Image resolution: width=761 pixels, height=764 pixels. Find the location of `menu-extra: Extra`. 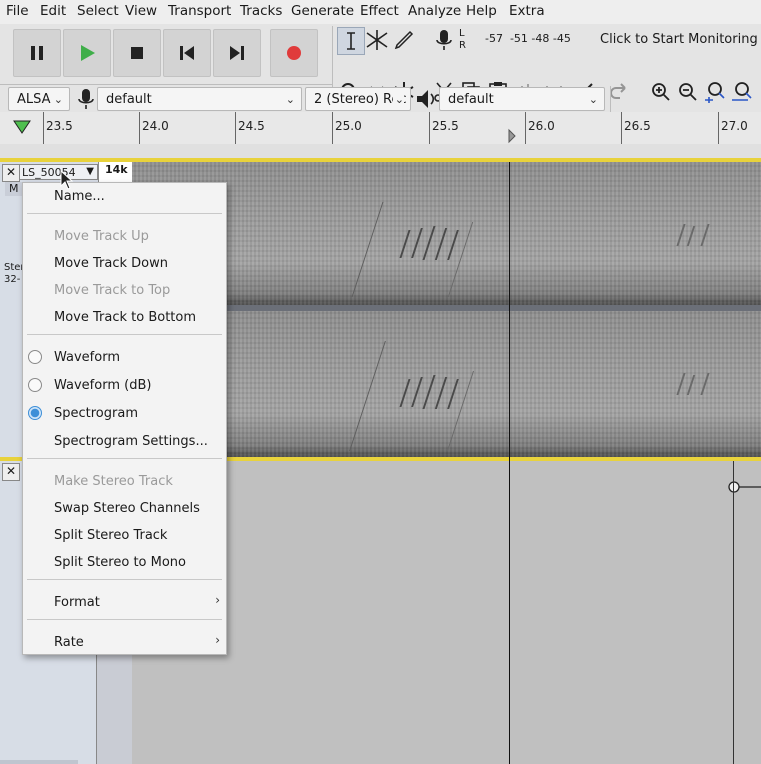

menu-extra: Extra is located at coordinates (527, 11).